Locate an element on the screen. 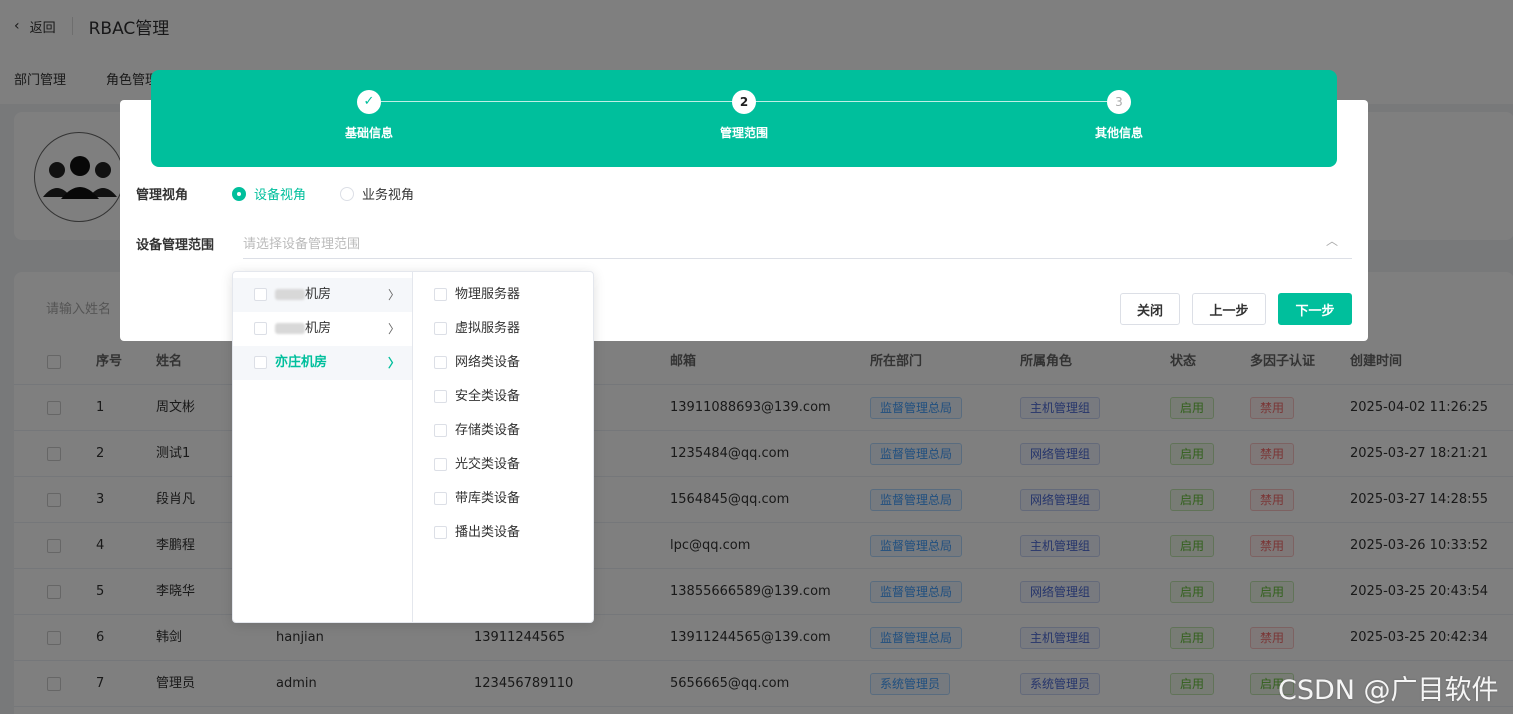 Image resolution: width=1513 pixels, height=714 pixels. next-step-button: 下一步 is located at coordinates (1315, 309).